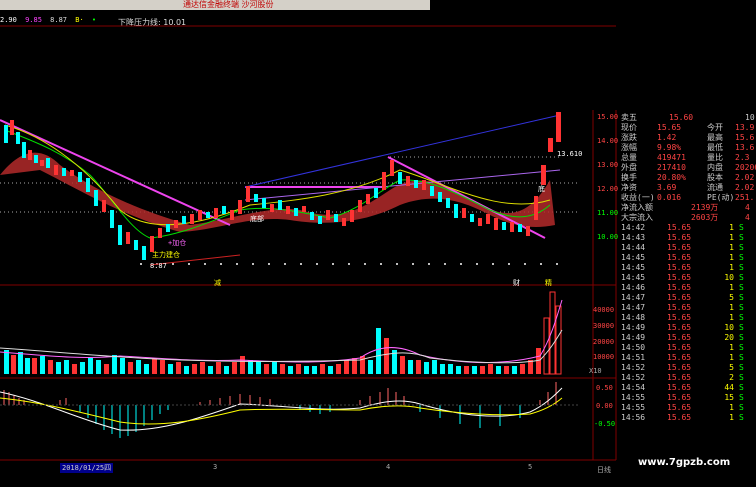 Image resolution: width=756 pixels, height=487 pixels. I want to click on macd-axis-label: 0.50, so click(604, 388).